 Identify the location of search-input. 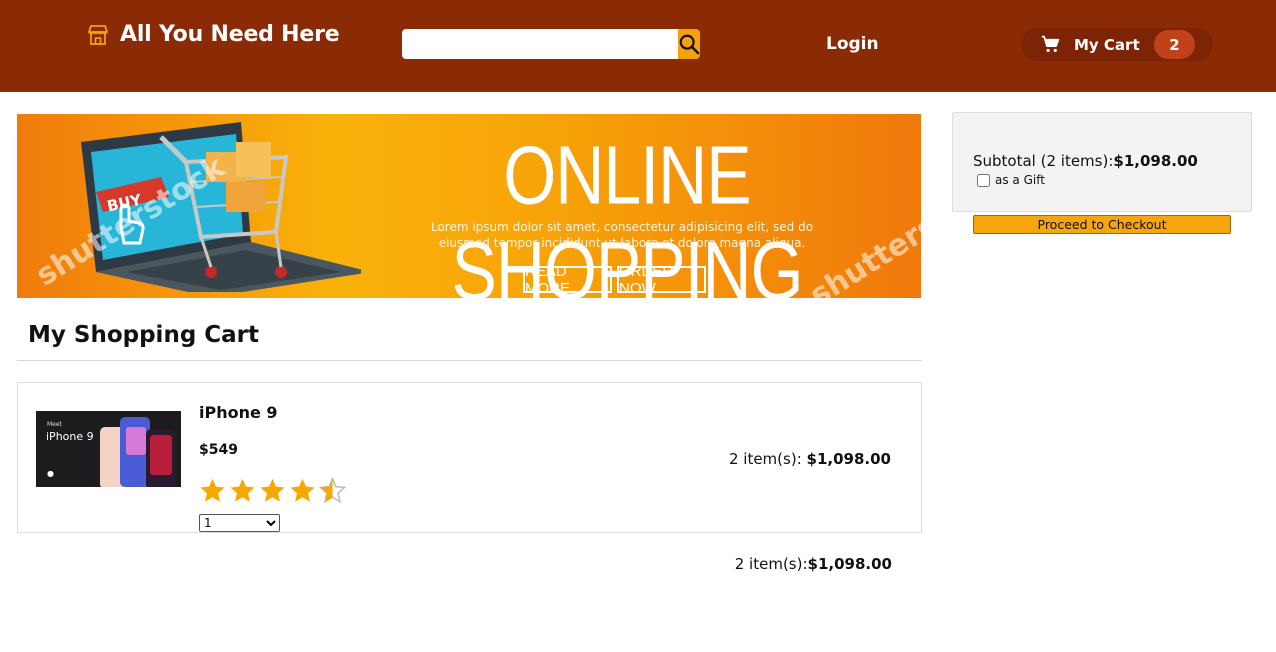
(540, 44).